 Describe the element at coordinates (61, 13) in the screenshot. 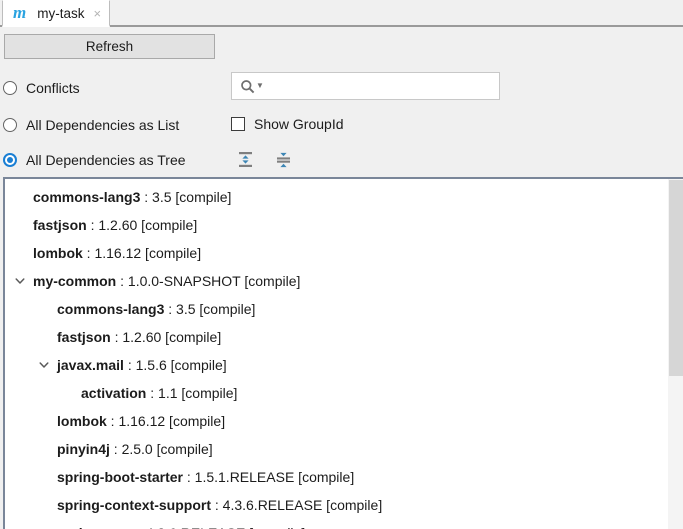

I see `tab-label: my-task` at that location.